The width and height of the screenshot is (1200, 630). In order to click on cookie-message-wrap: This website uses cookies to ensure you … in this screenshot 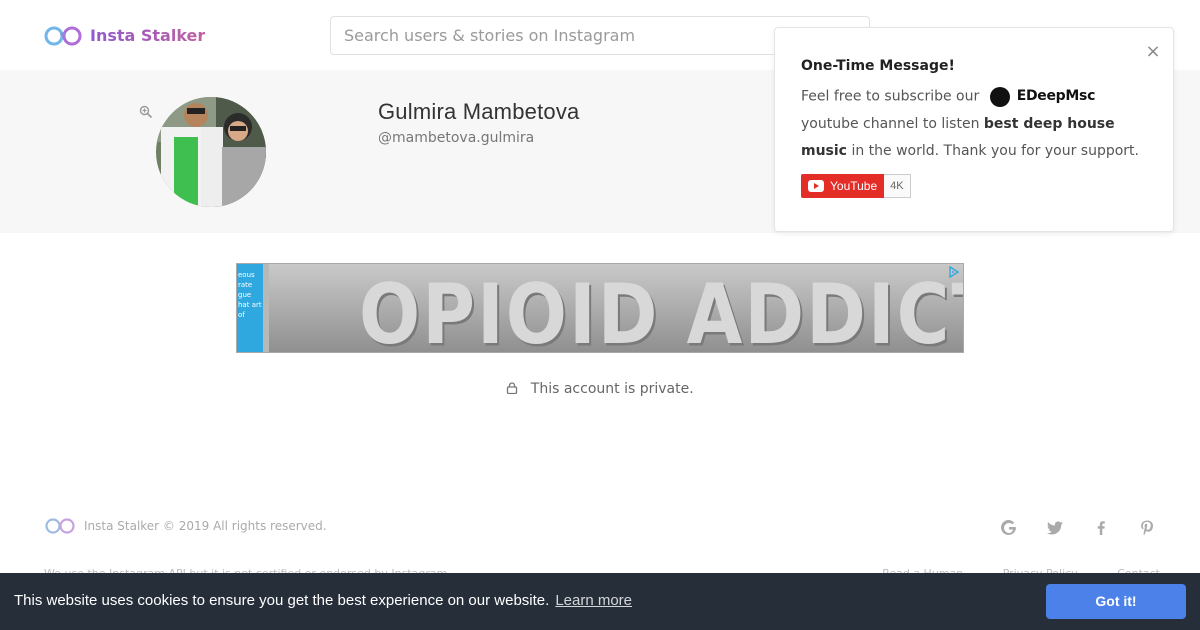, I will do `click(323, 600)`.